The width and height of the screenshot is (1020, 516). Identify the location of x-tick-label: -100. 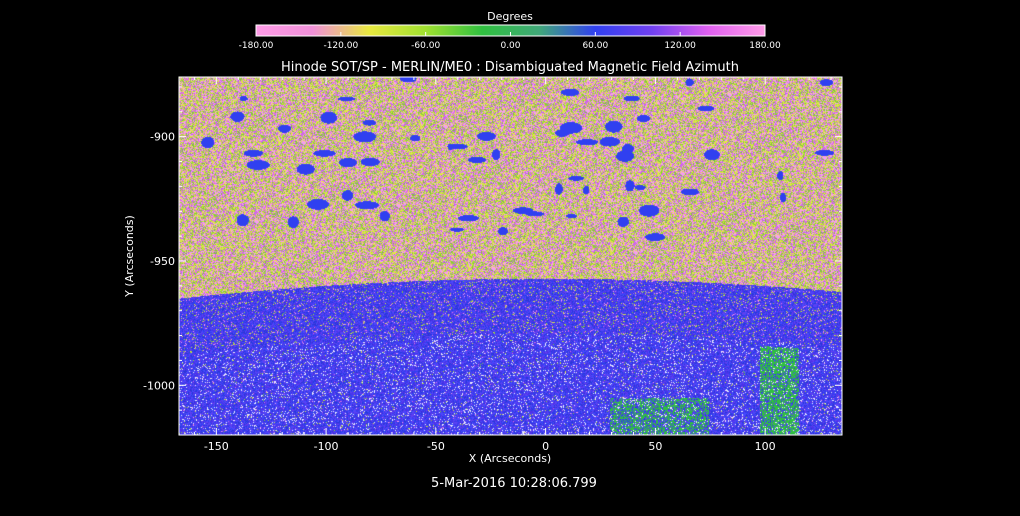
(326, 446).